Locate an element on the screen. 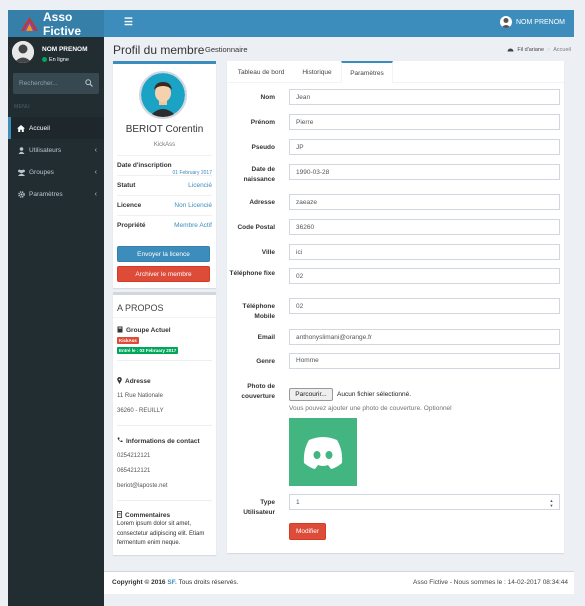 This screenshot has width=585, height=606. user-panel: NOM PRENOM En ligne is located at coordinates (56, 55).